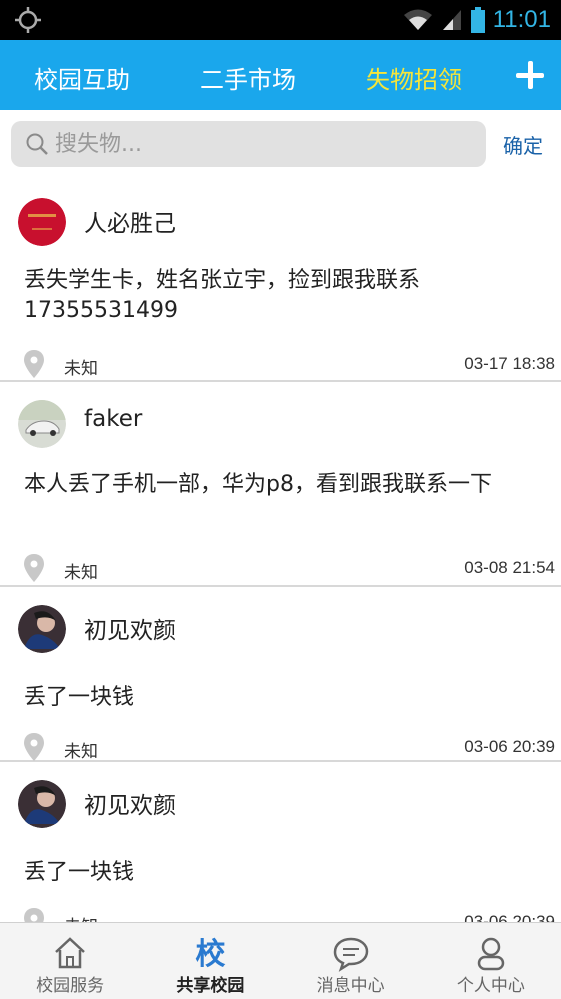  What do you see at coordinates (70, 953) in the screenshot?
I see `home-icon` at bounding box center [70, 953].